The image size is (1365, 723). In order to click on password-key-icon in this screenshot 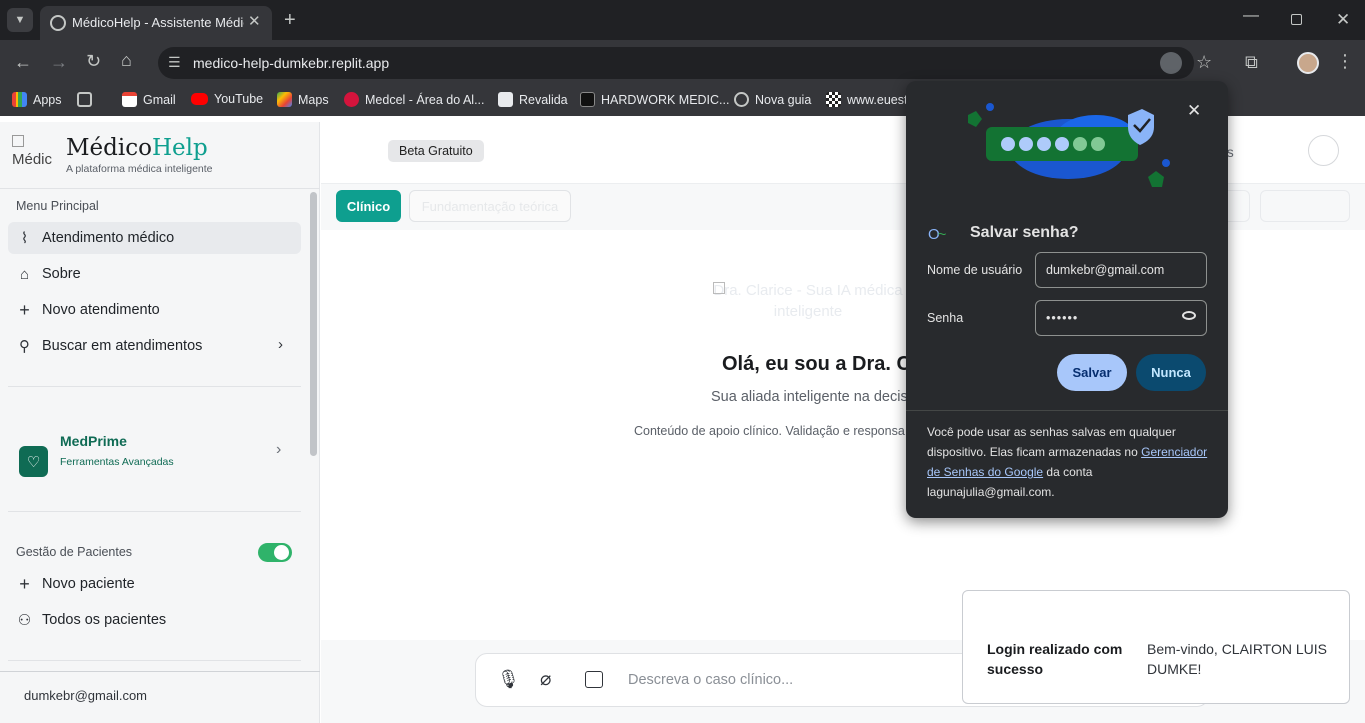, I will do `click(1171, 63)`.